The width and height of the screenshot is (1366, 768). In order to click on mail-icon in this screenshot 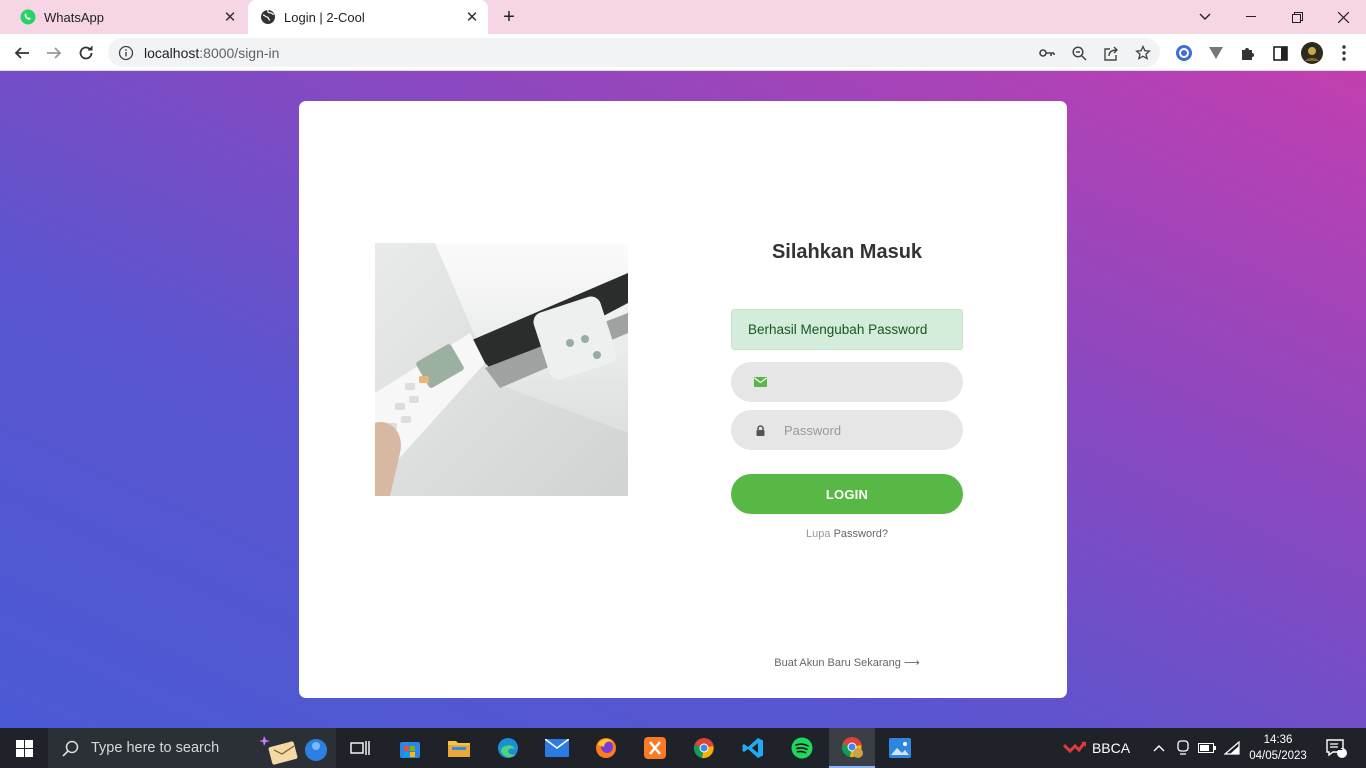, I will do `click(557, 748)`.